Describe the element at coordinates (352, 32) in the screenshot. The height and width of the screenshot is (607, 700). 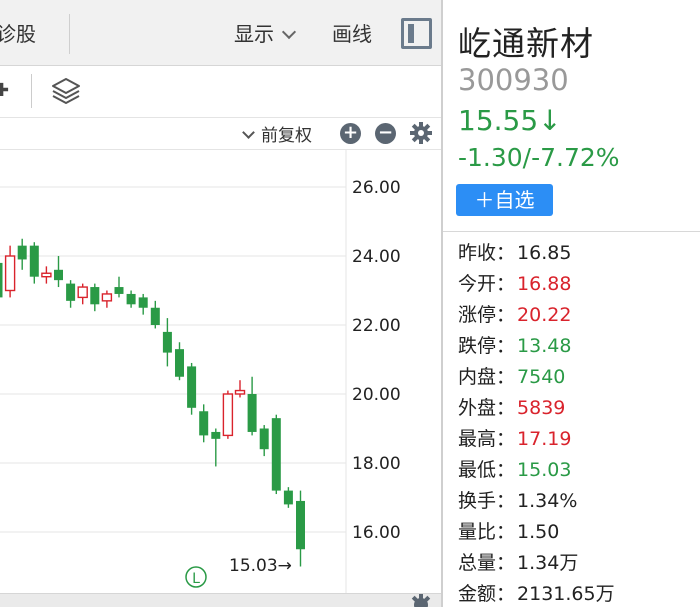
I see `draw-line-button: 画线` at that location.